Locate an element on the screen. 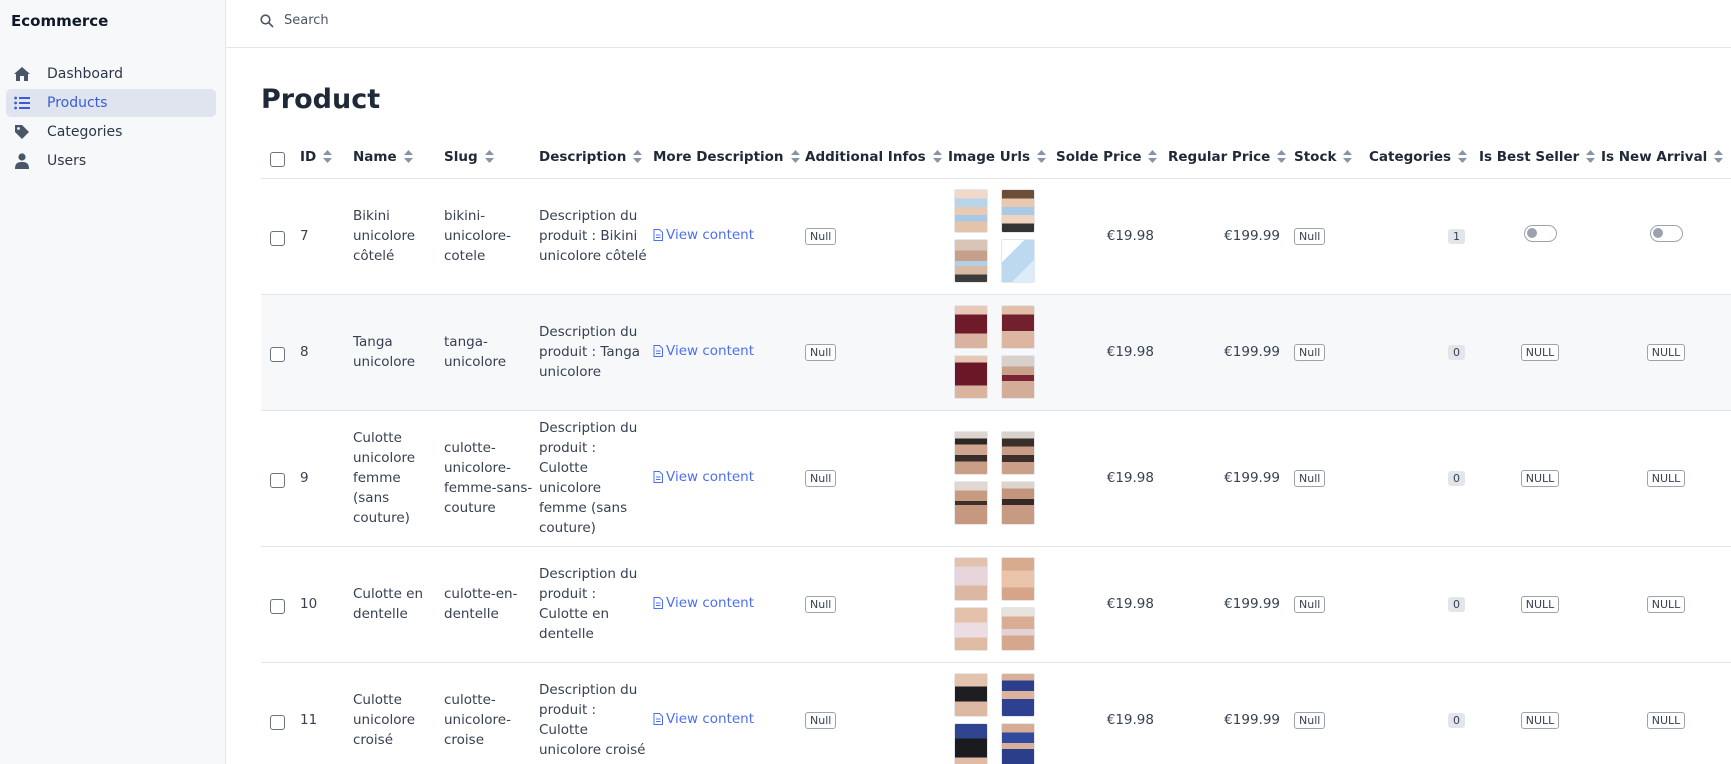 The image size is (1731, 764). best-seller-toggle is located at coordinates (1540, 233).